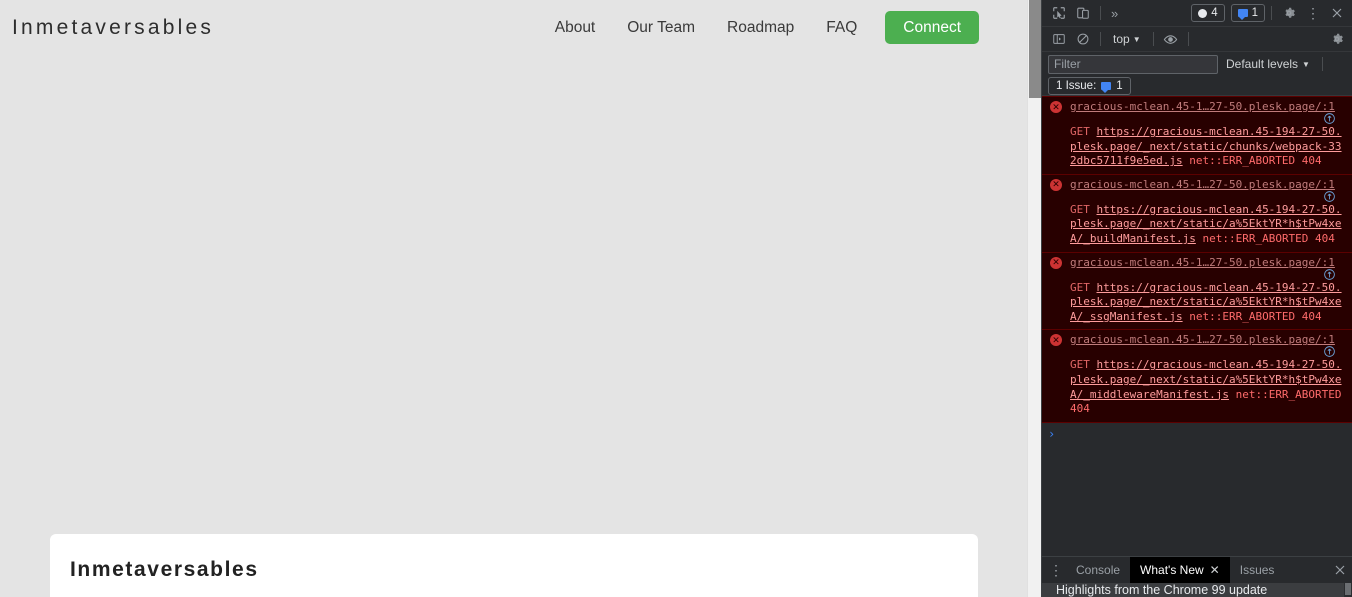 The image size is (1352, 597). Describe the element at coordinates (1214, 13) in the screenshot. I see `error-count-value: 4` at that location.